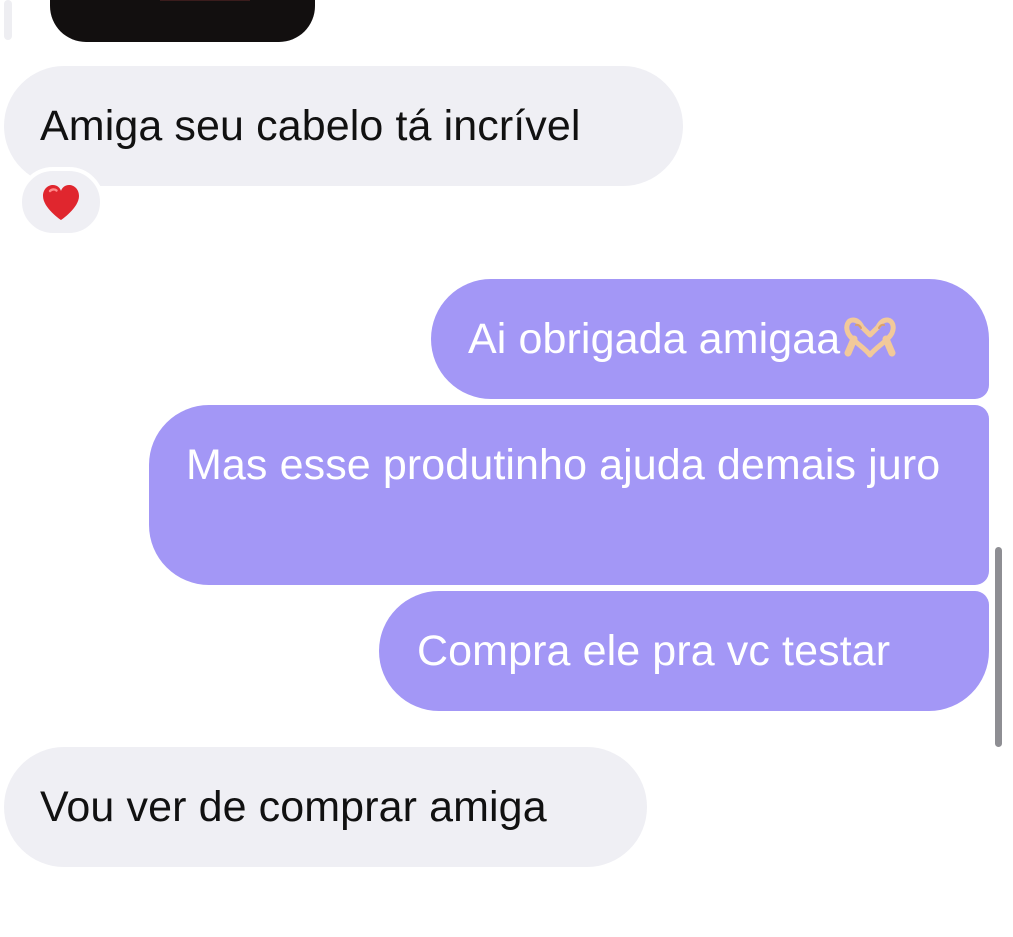 This screenshot has height=937, width=1013. I want to click on message-text: Vou ver de comprar amiga, so click(293, 807).